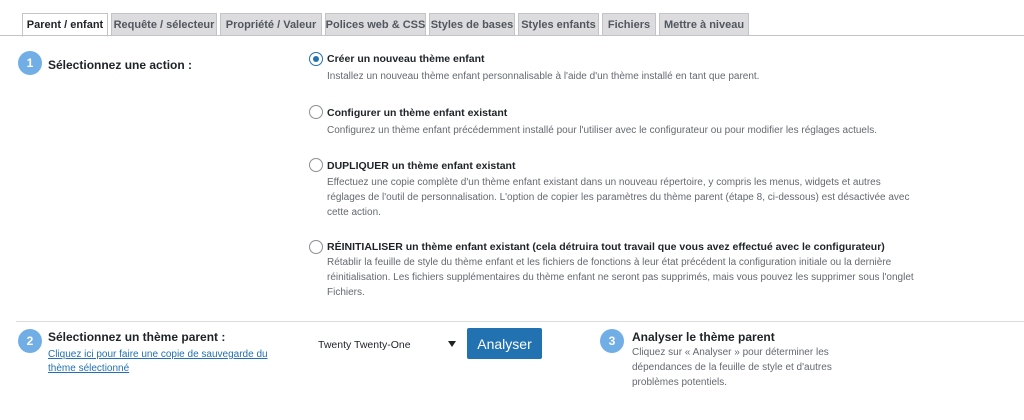 This screenshot has width=1024, height=420. Describe the element at coordinates (520, 321) in the screenshot. I see `section-divider` at that location.